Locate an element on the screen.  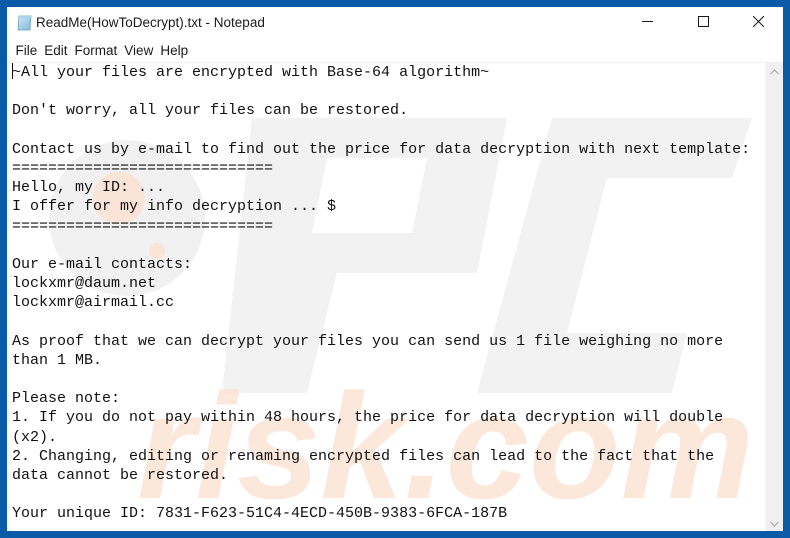
title-bar: ReadMe(HowToDecrypt).txt - Notepad is located at coordinates (395, 22).